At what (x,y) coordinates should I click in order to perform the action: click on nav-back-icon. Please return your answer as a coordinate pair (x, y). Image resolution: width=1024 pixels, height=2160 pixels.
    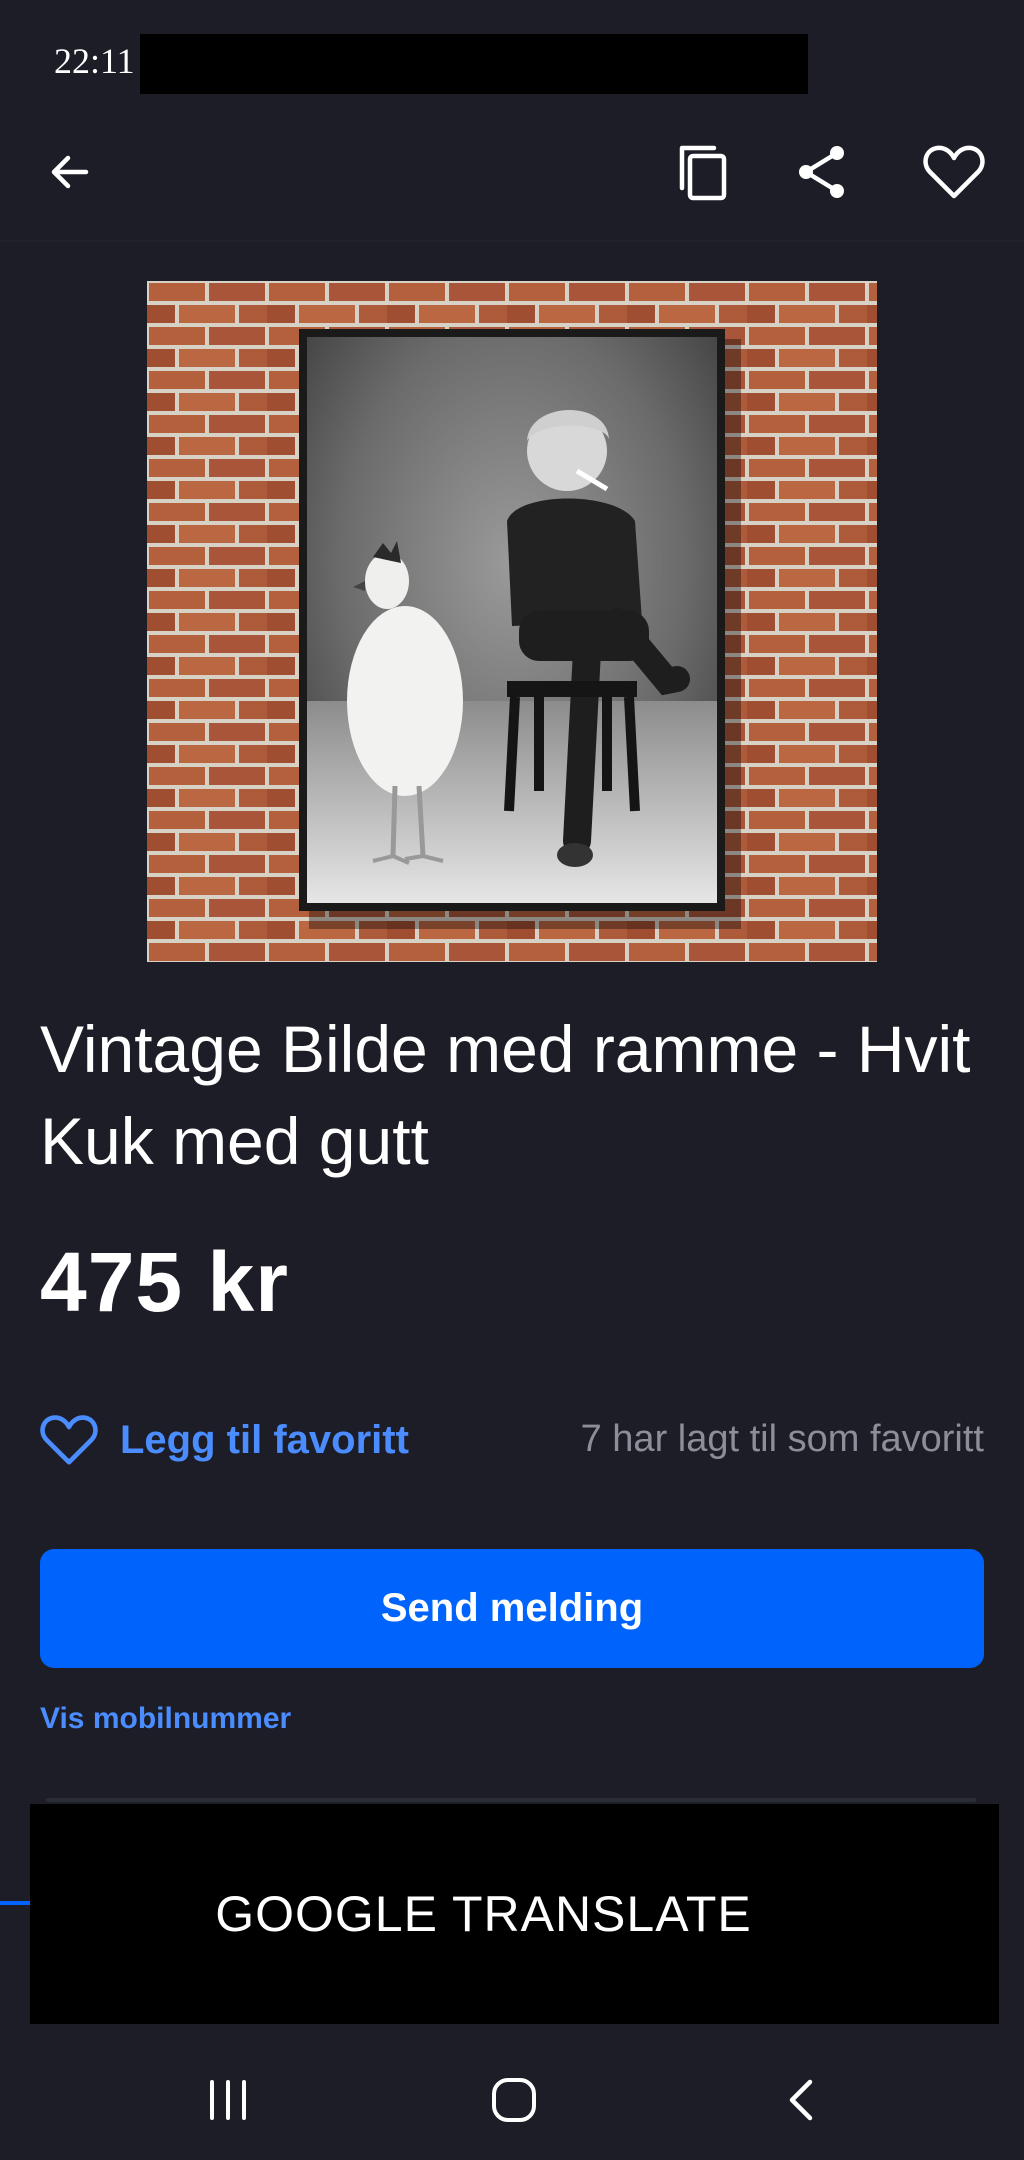
    Looking at the image, I should click on (801, 2100).